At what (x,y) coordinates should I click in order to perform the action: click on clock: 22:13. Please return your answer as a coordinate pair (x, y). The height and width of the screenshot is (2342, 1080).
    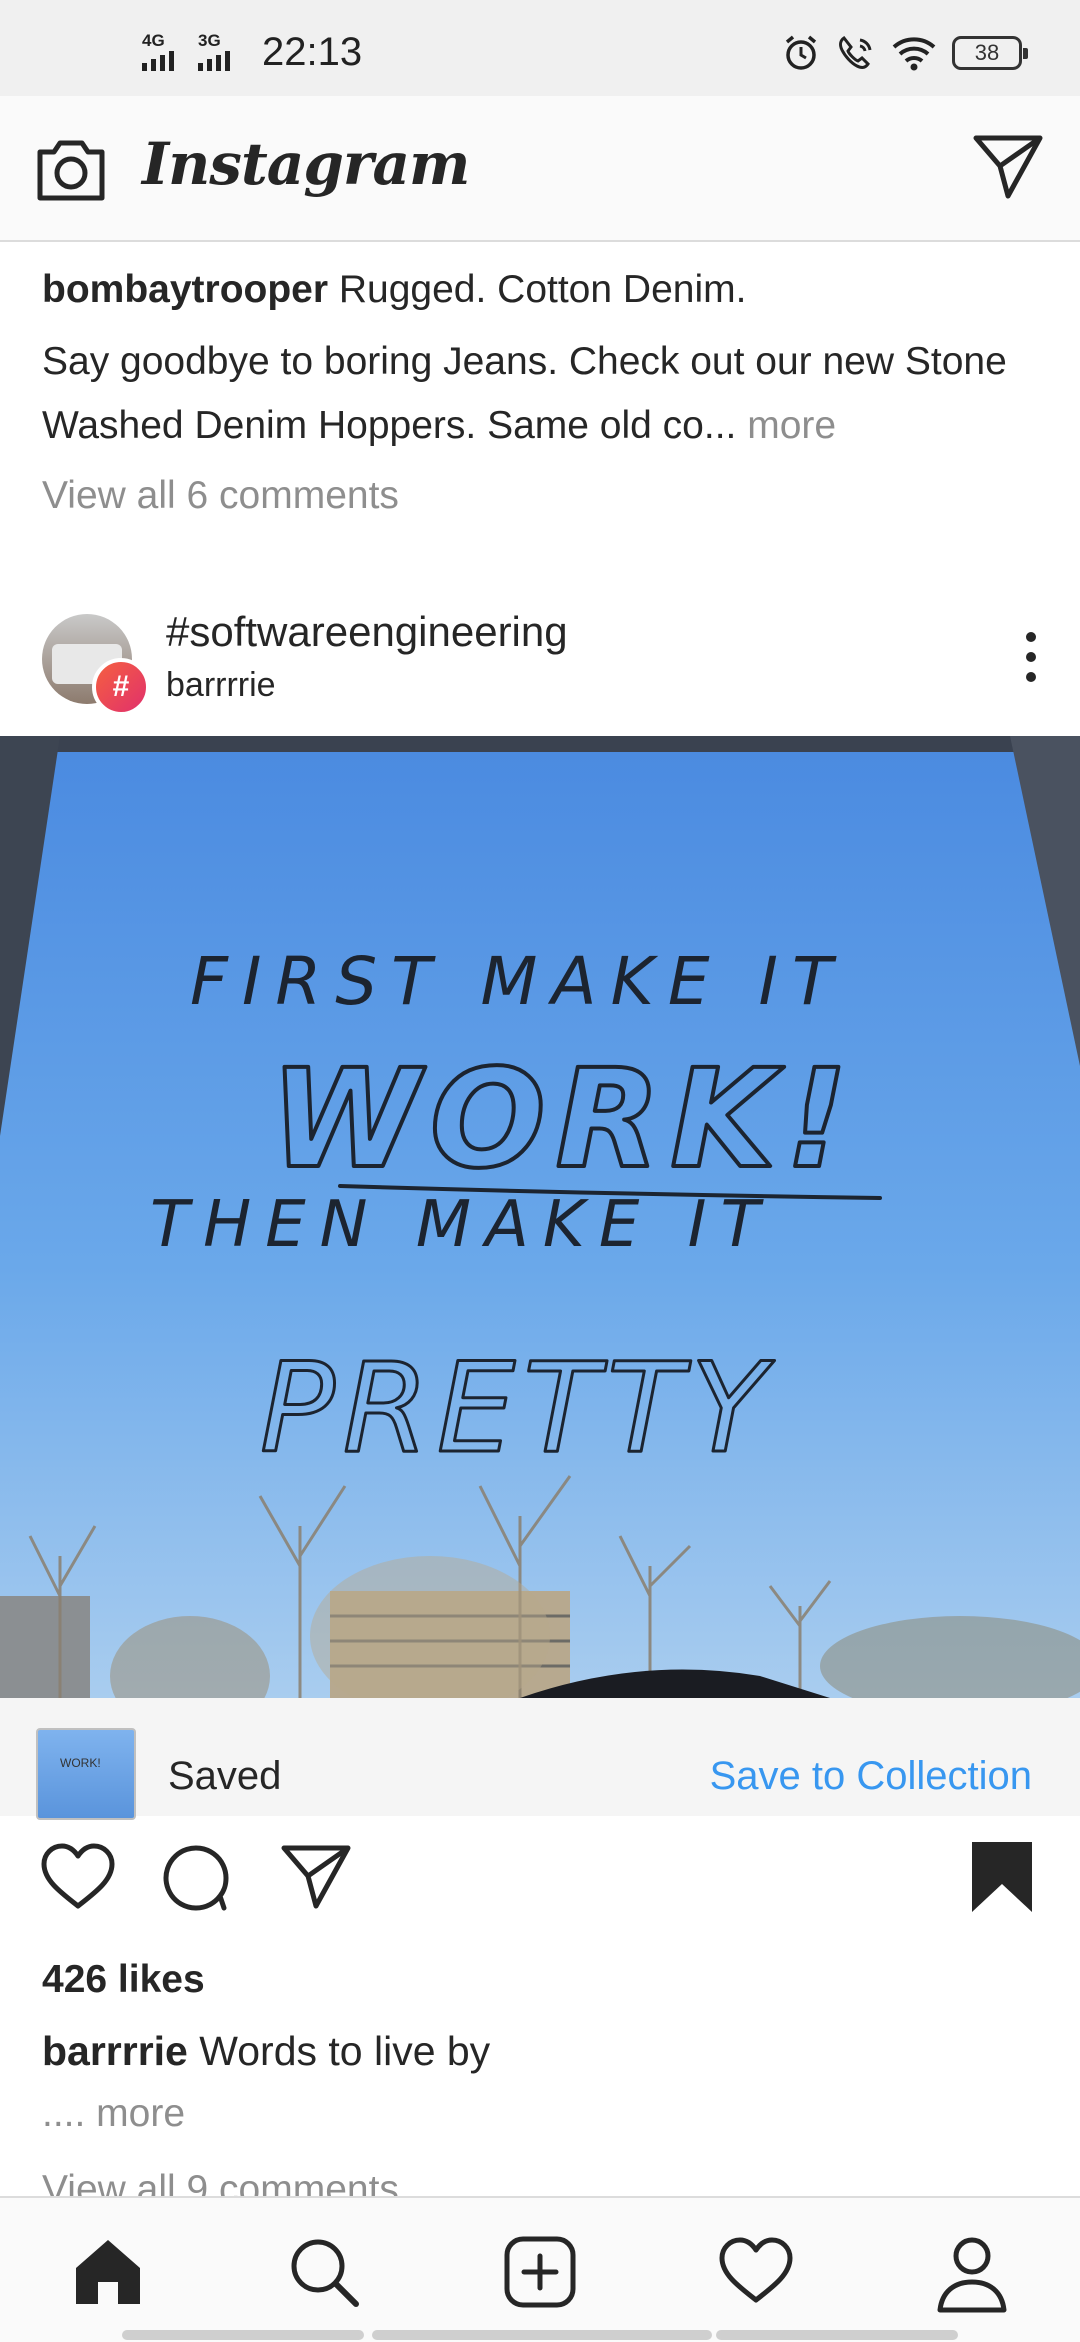
    Looking at the image, I should click on (312, 52).